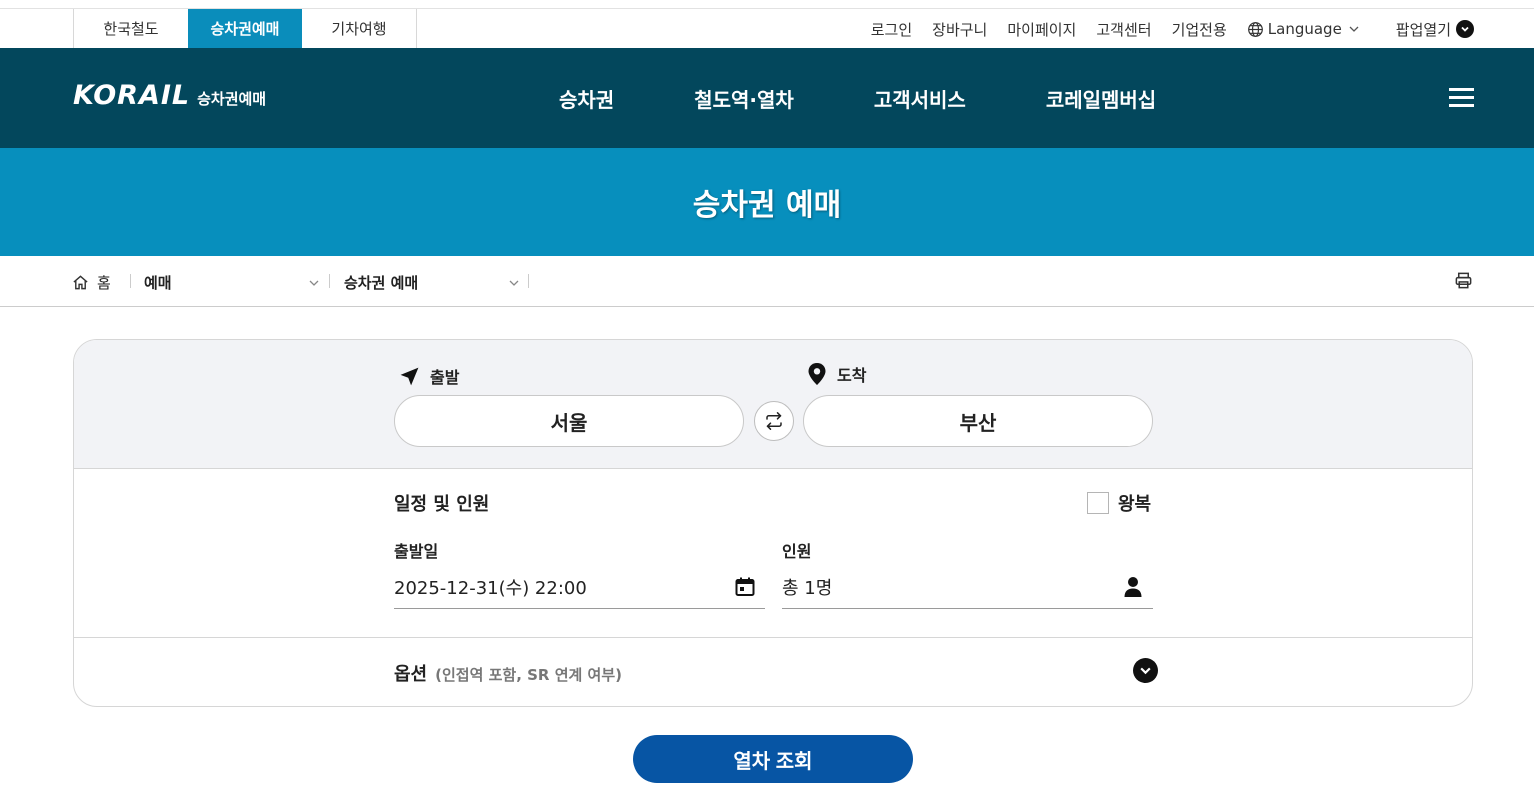 This screenshot has height=796, width=1534. What do you see at coordinates (445, 377) in the screenshot?
I see `departure-label: 출발` at bounding box center [445, 377].